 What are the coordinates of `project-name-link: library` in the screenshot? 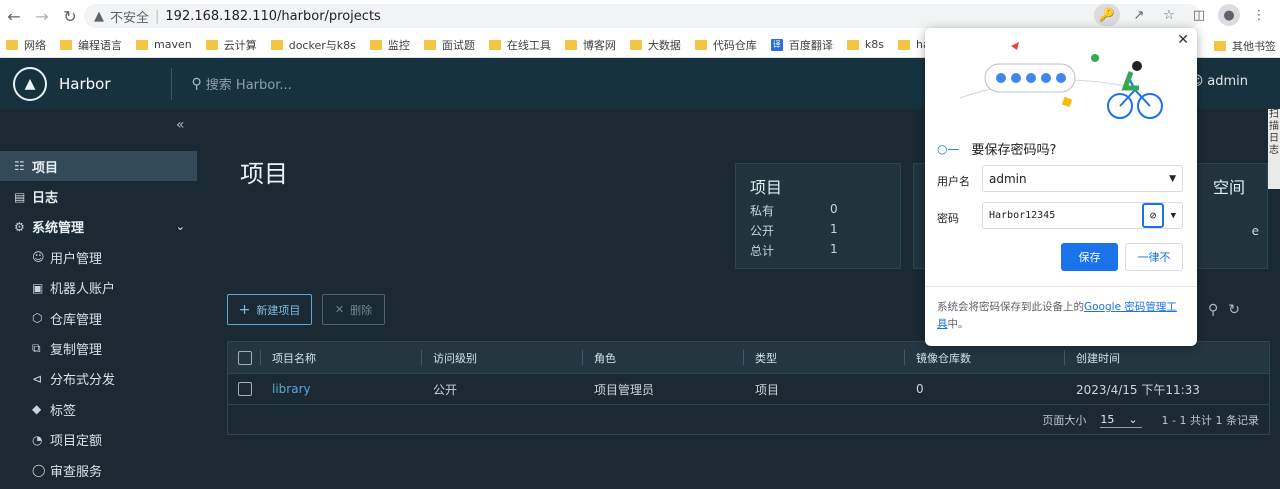 It's located at (340, 389).